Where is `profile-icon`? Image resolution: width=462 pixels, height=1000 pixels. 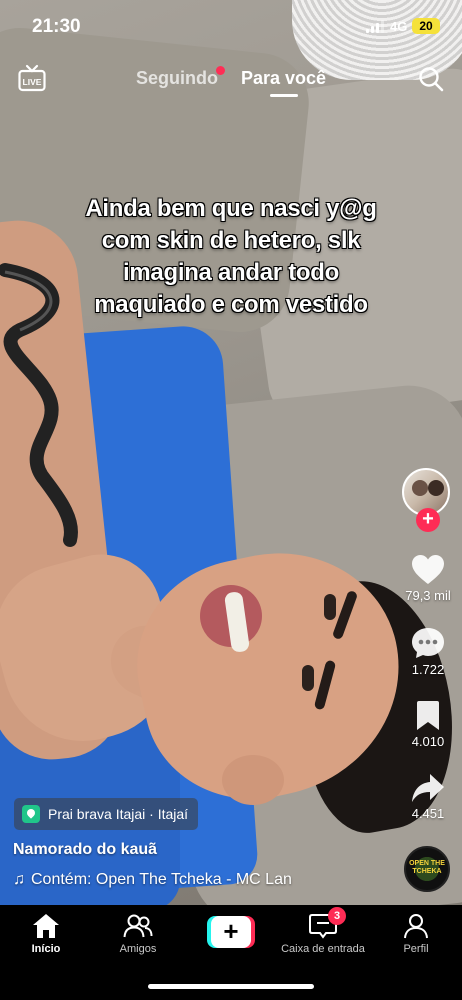
profile-icon is located at coordinates (416, 926).